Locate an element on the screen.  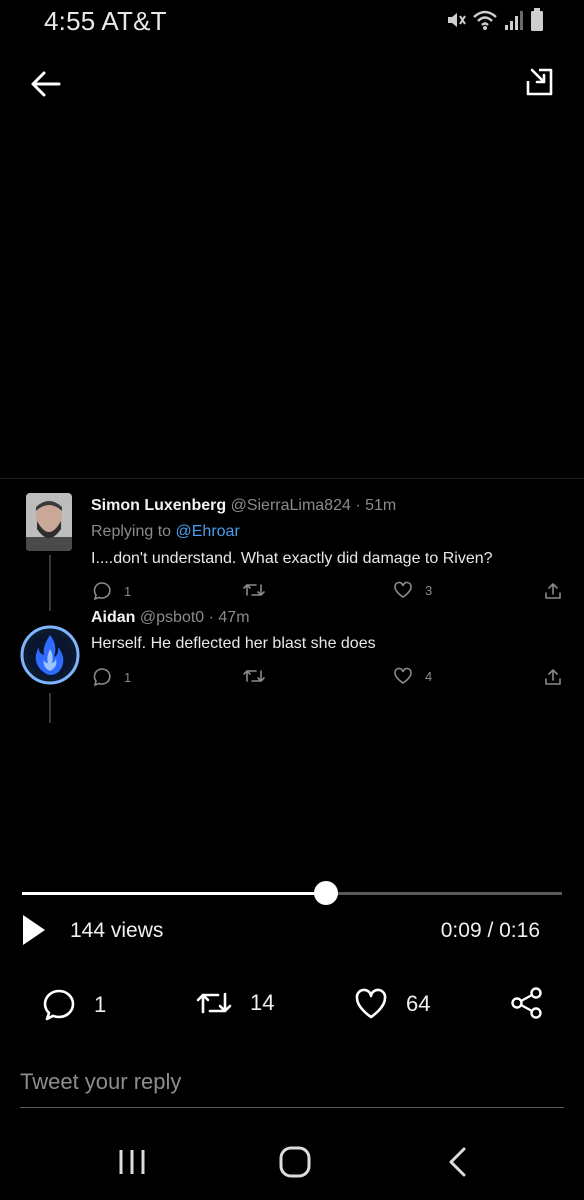
tweet-like-count: 4 is located at coordinates (412, 676).